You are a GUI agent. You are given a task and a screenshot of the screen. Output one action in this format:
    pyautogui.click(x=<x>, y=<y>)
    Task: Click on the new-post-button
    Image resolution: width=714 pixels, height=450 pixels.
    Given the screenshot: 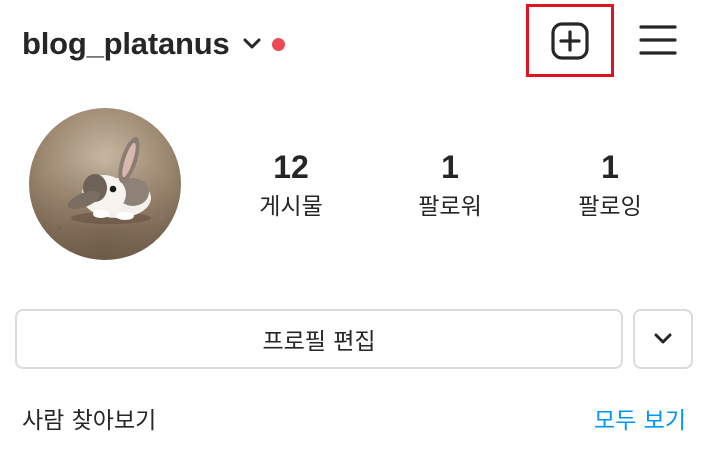 What is the action you would take?
    pyautogui.click(x=570, y=40)
    